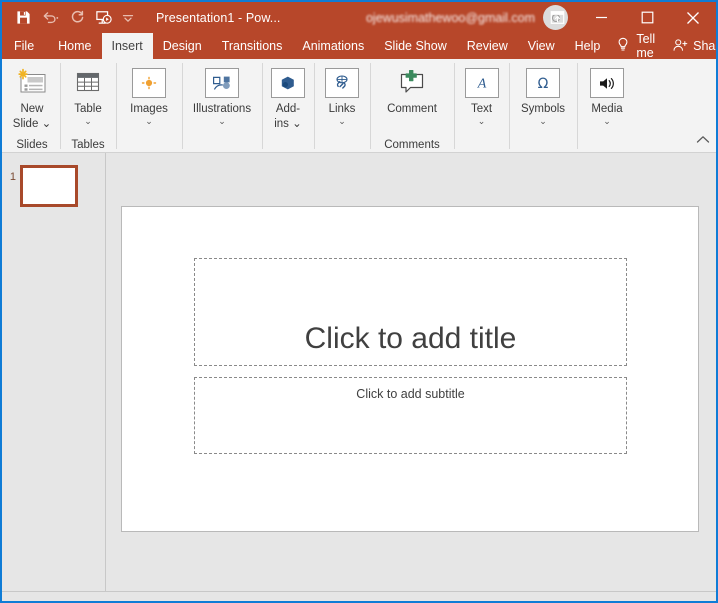 The height and width of the screenshot is (603, 718). I want to click on ribbon-group-tables: Table ⌄ Tables, so click(88, 106).